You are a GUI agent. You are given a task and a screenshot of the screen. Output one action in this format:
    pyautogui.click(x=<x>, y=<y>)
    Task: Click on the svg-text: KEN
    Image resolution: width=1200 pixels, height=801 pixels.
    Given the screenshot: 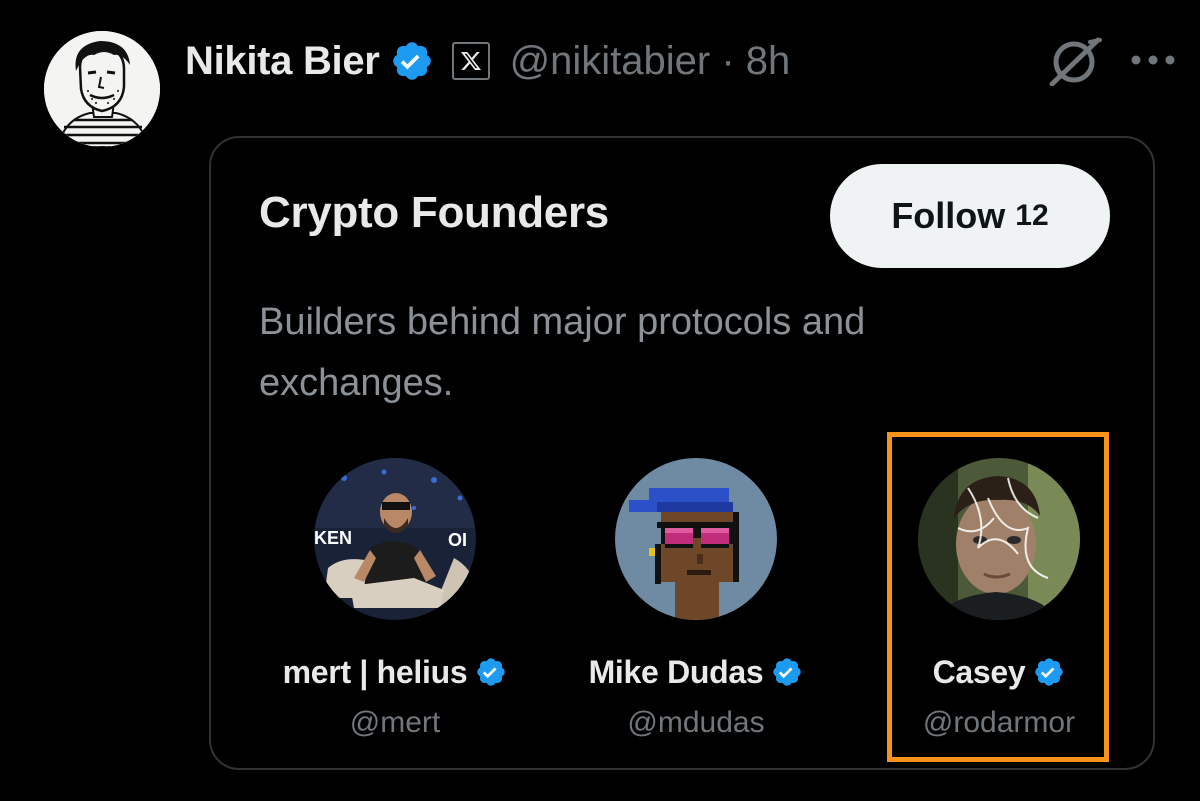 What is the action you would take?
    pyautogui.click(x=333, y=538)
    